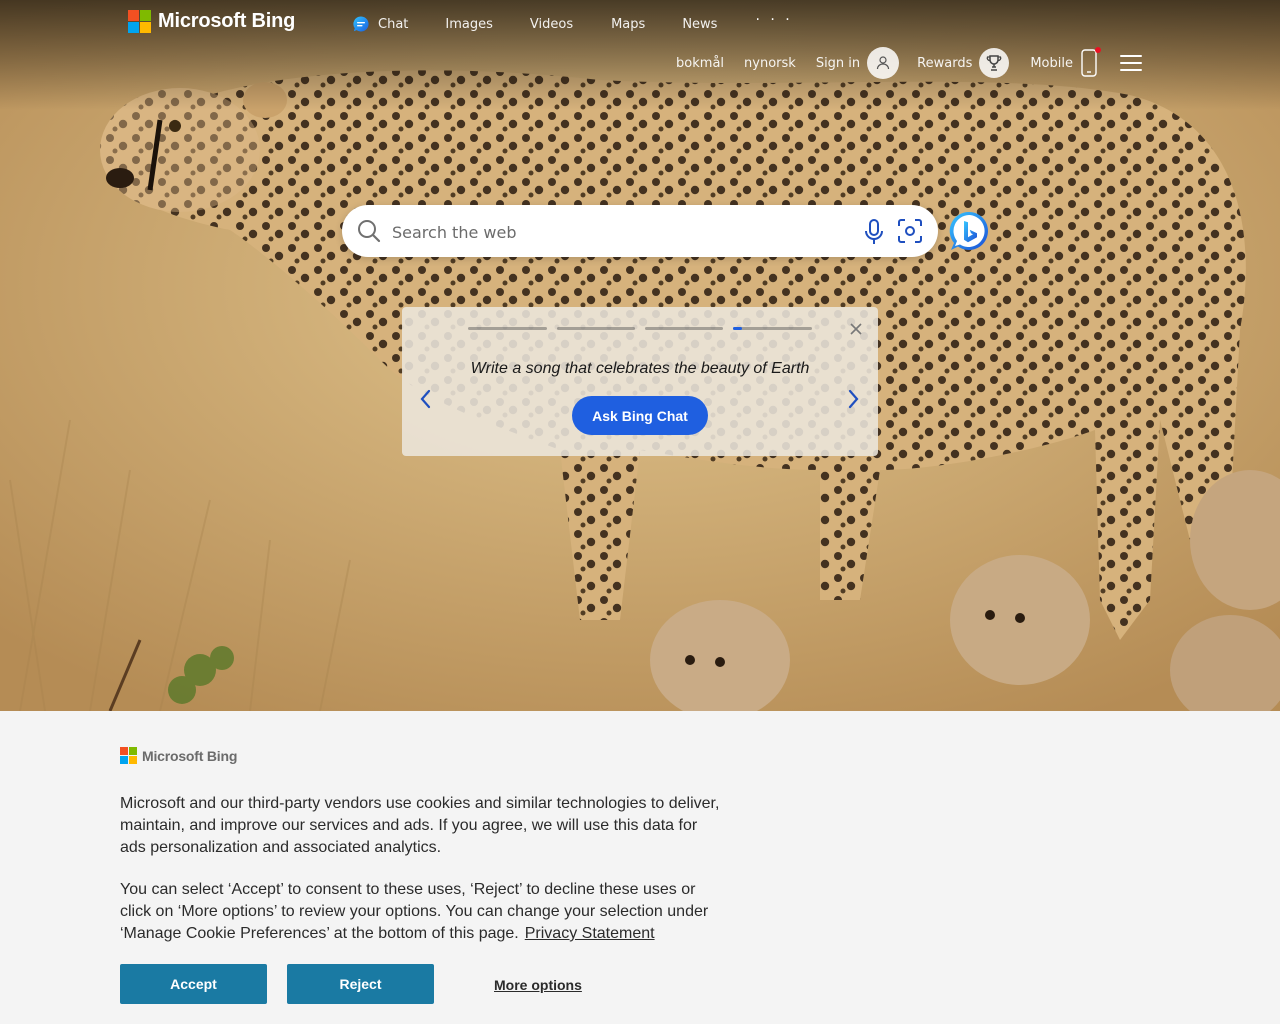  Describe the element at coordinates (969, 231) in the screenshot. I see `bing-chat-launcher-icon` at that location.